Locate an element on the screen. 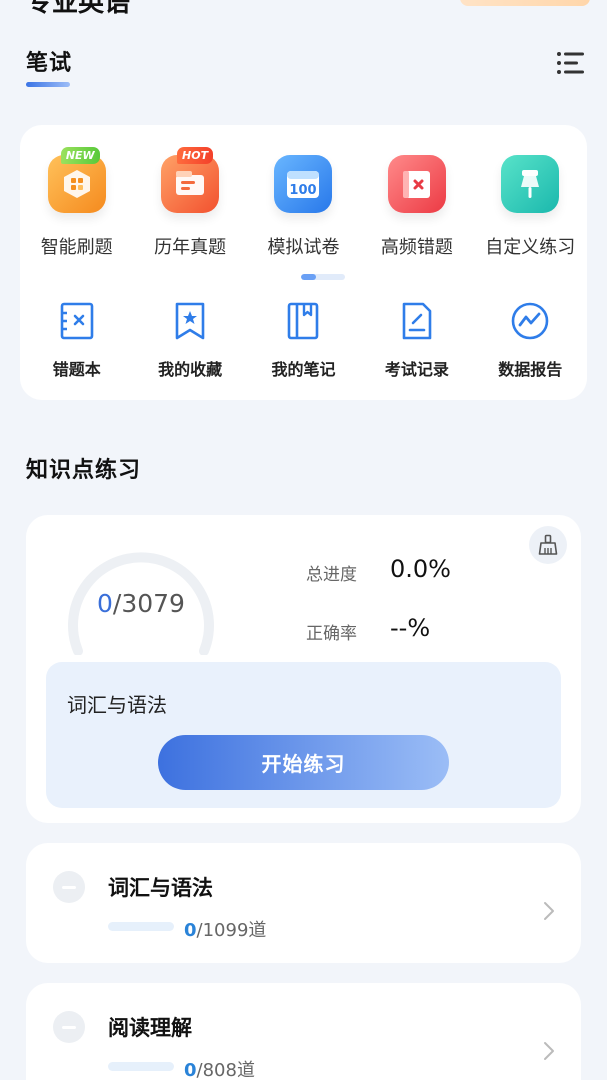  feature-label: 智能刷题 is located at coordinates (76, 247).